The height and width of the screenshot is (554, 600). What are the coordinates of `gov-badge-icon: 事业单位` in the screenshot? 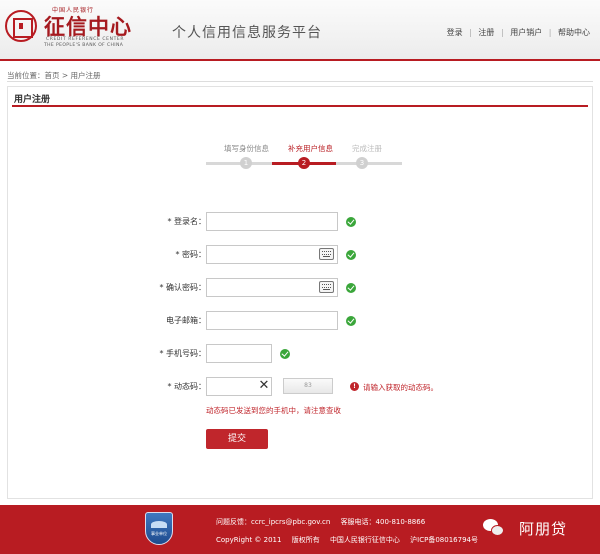 It's located at (159, 528).